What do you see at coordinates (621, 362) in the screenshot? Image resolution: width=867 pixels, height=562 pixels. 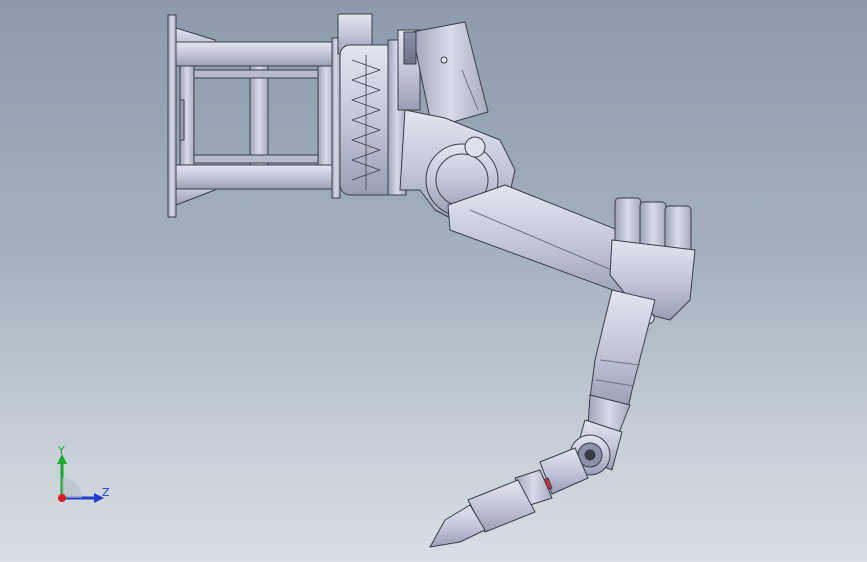 I see `forearm` at bounding box center [621, 362].